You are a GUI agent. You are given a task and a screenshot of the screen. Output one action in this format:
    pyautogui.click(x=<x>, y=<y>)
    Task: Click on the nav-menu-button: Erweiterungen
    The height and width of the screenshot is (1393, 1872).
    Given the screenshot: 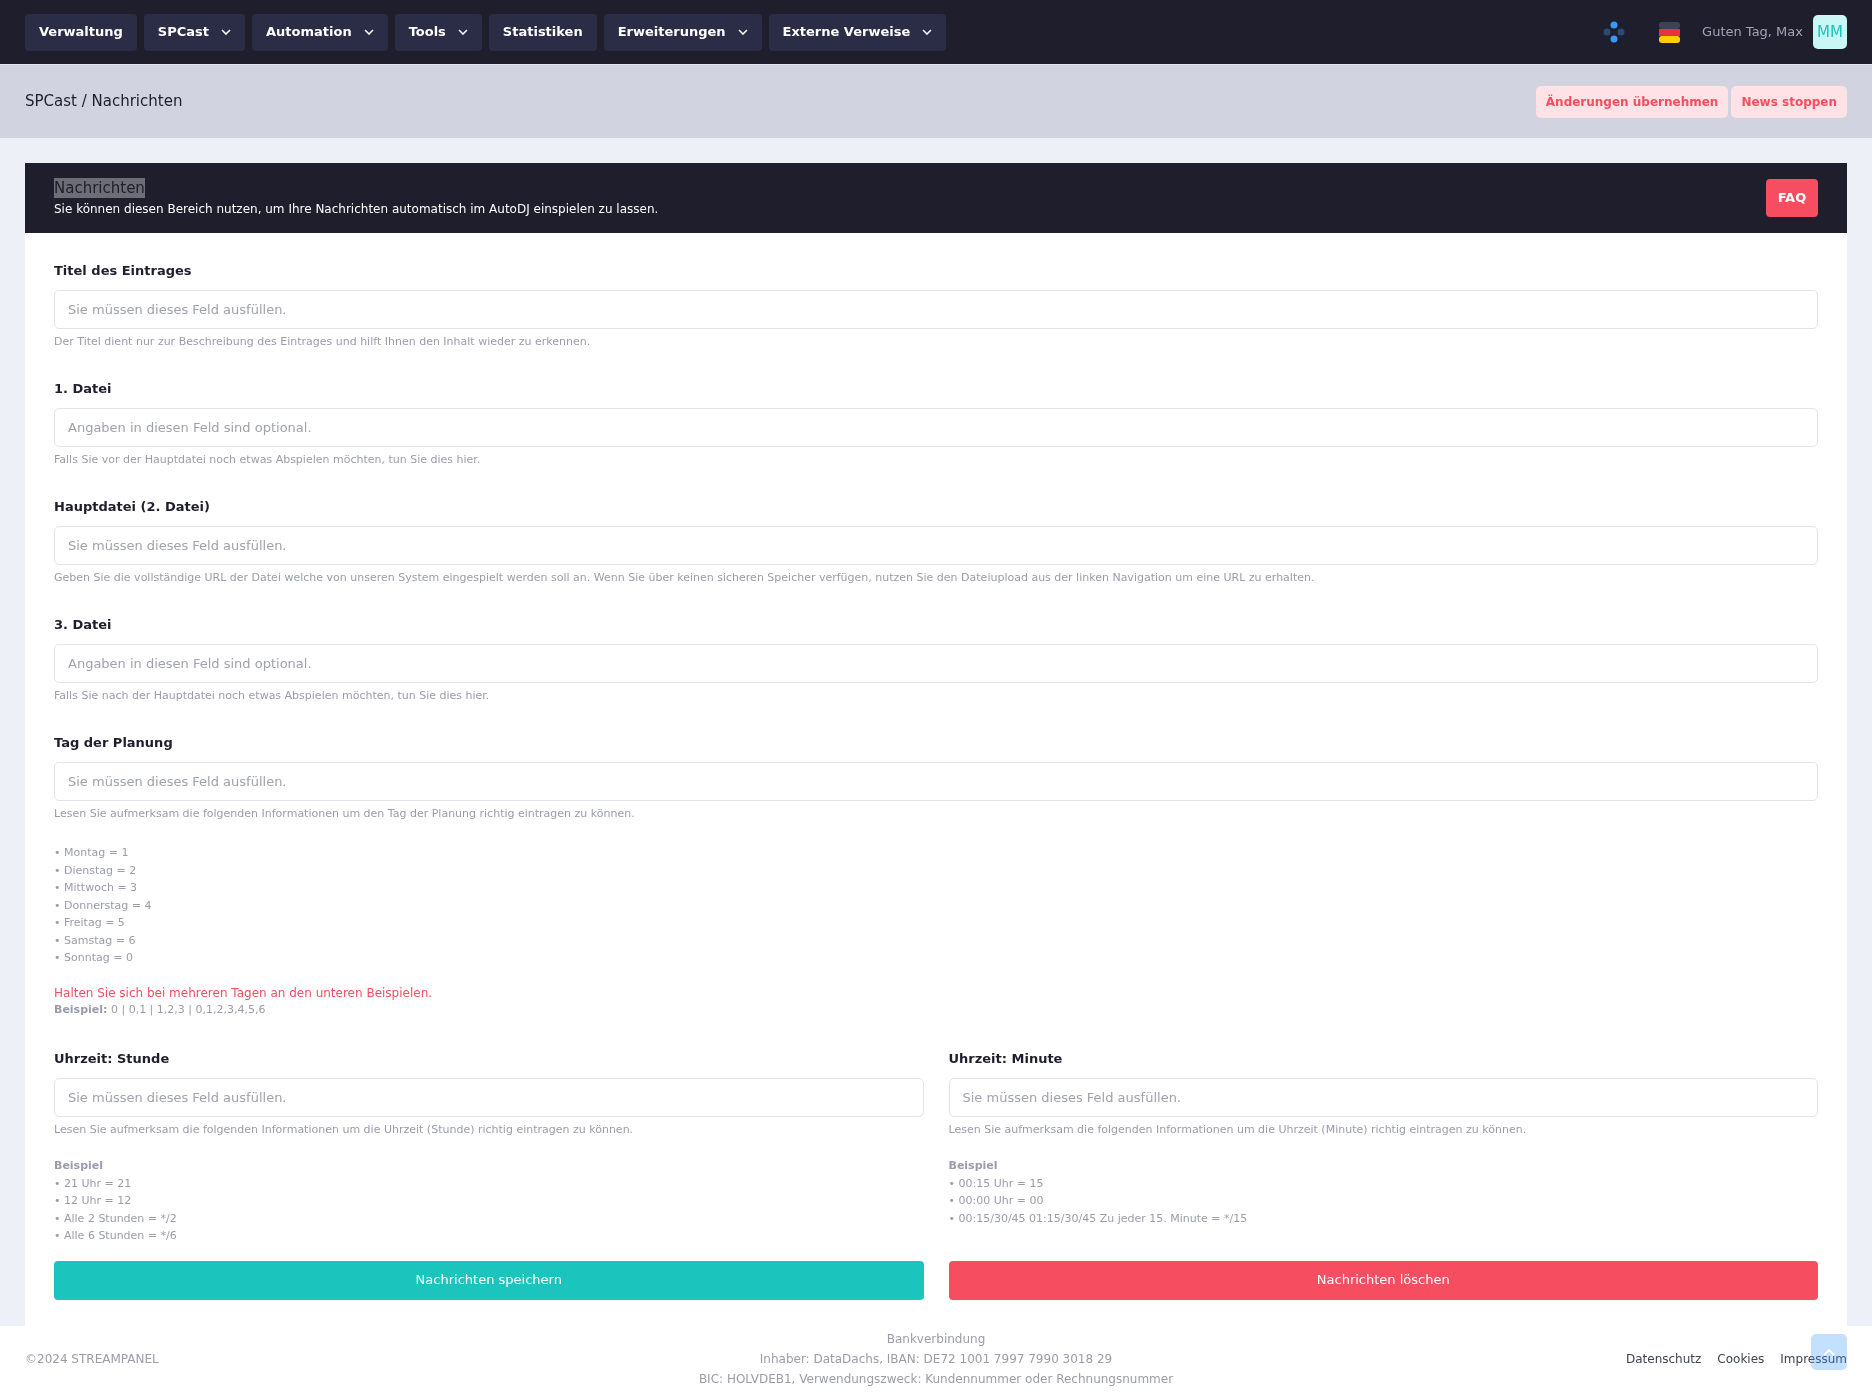 What is the action you would take?
    pyautogui.click(x=682, y=32)
    